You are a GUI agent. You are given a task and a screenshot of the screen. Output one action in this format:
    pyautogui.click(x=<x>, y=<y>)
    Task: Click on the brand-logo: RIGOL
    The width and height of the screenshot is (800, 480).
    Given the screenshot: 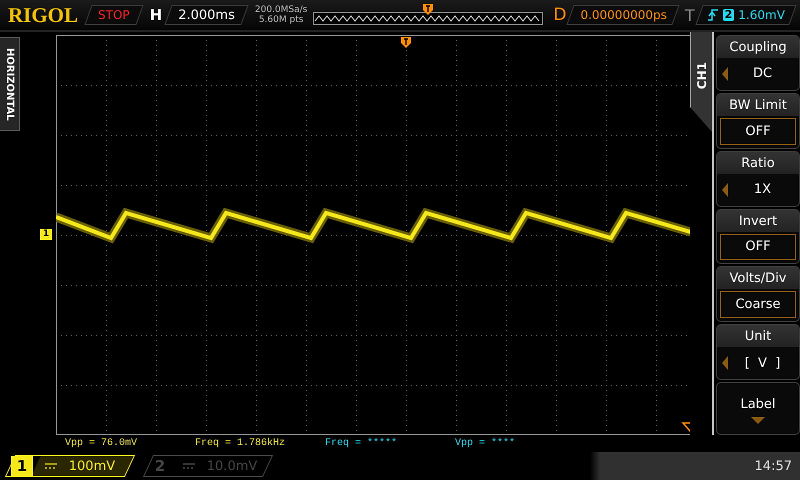 What is the action you would take?
    pyautogui.click(x=43, y=15)
    